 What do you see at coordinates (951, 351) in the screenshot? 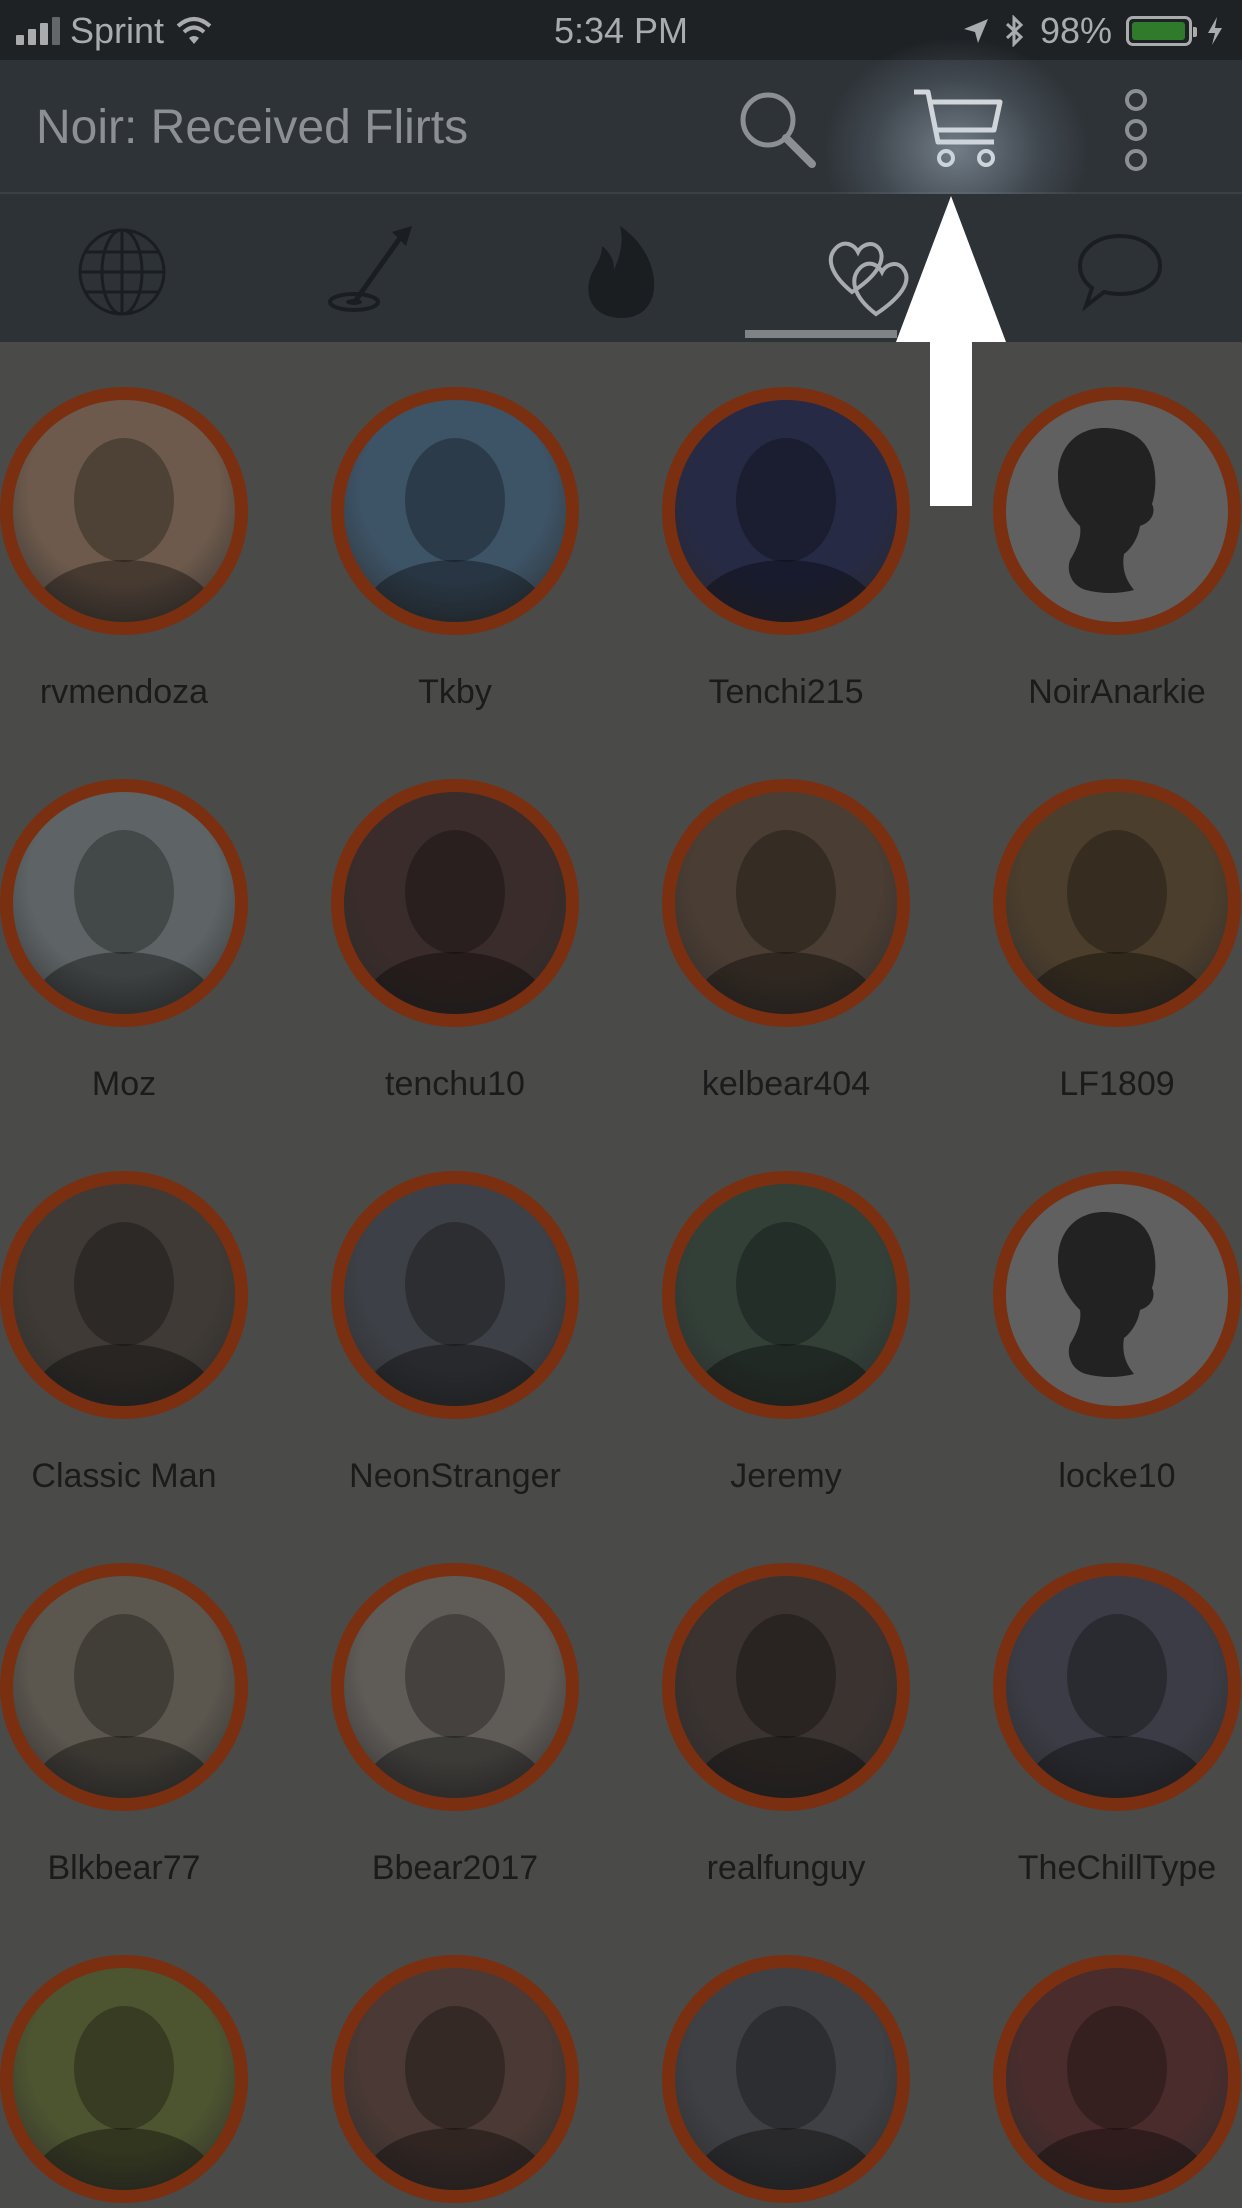
I see `pointer-arrow` at bounding box center [951, 351].